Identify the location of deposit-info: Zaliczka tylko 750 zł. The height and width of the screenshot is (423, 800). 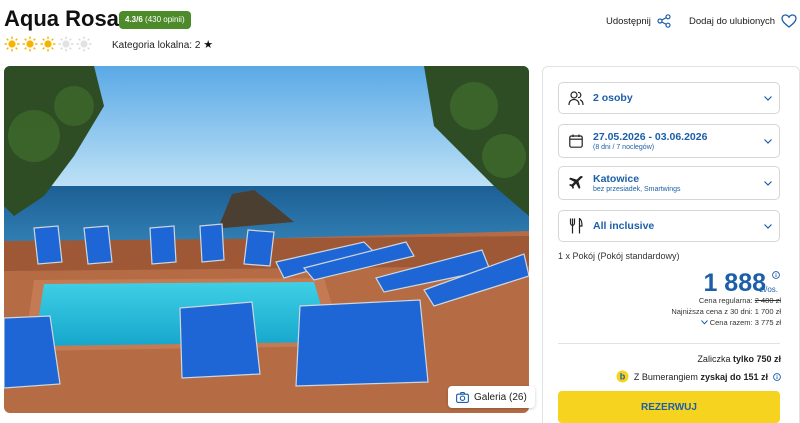
(739, 359).